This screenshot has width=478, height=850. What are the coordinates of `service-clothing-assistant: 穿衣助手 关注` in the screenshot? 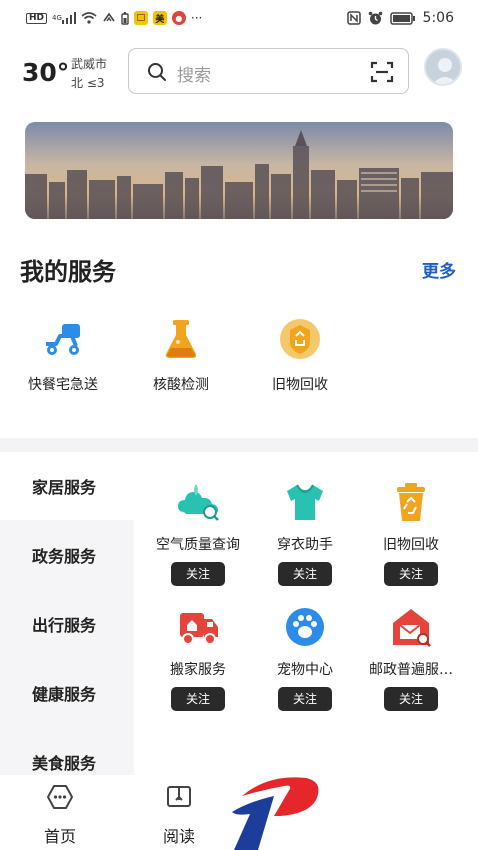 It's located at (305, 534).